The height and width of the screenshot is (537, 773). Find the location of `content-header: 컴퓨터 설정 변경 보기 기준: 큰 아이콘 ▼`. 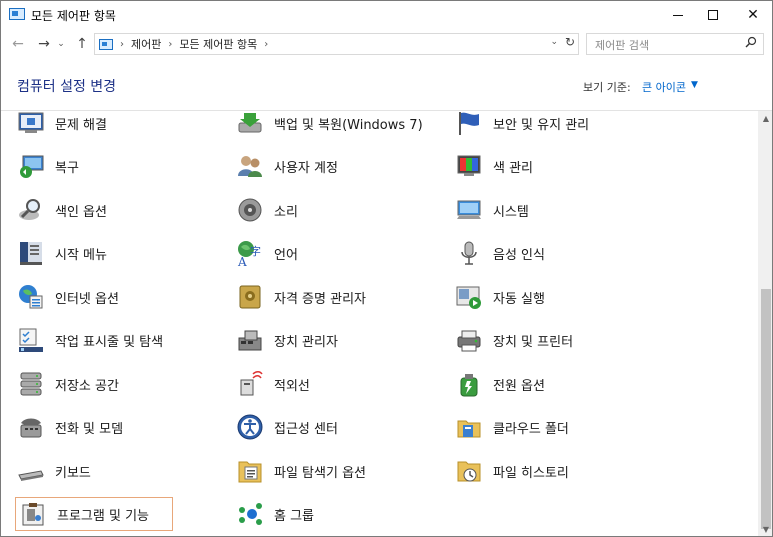

content-header: 컴퓨터 설정 변경 보기 기준: 큰 아이콘 ▼ is located at coordinates (386, 86).